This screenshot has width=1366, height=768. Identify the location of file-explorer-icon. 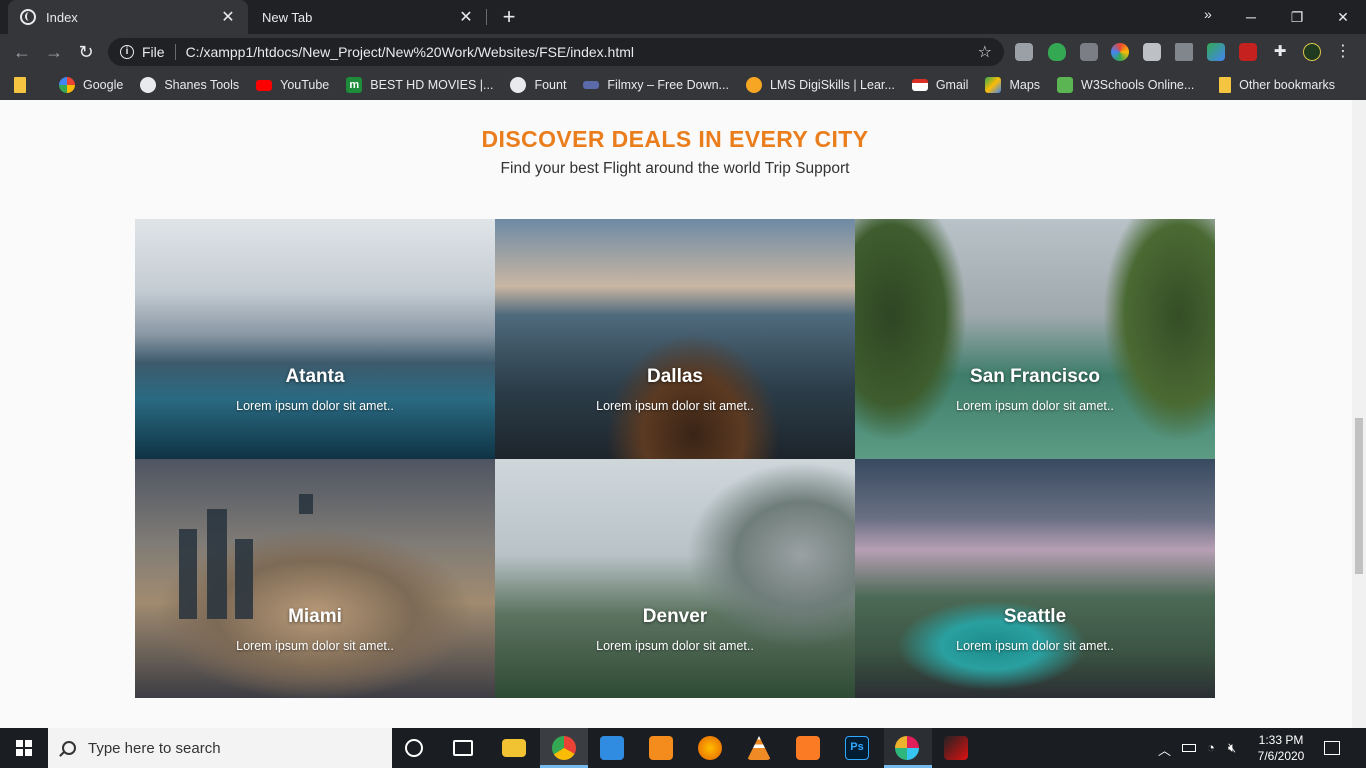
(514, 748).